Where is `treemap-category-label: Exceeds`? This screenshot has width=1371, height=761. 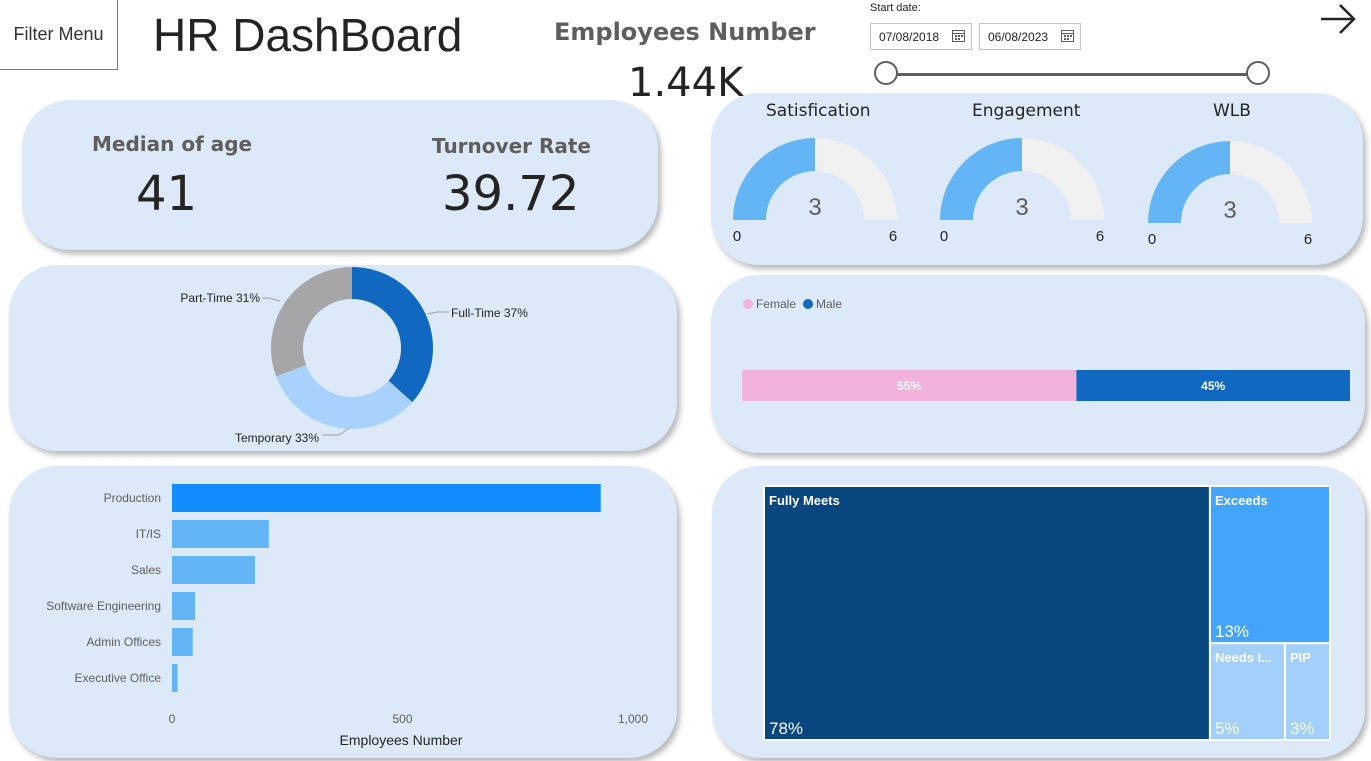 treemap-category-label: Exceeds is located at coordinates (1241, 500).